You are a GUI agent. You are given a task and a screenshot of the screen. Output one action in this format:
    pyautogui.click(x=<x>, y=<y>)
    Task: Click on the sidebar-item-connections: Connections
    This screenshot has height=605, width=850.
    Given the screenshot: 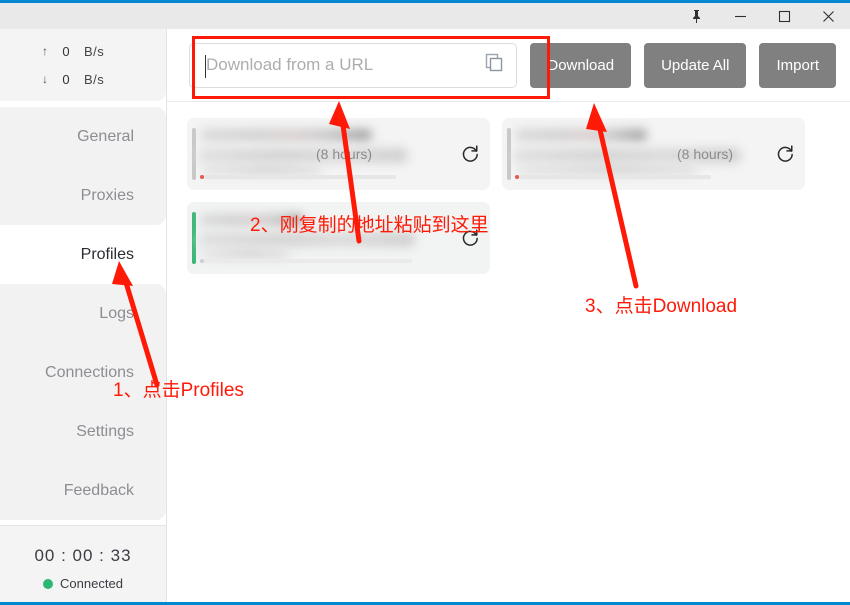 What is the action you would take?
    pyautogui.click(x=83, y=372)
    